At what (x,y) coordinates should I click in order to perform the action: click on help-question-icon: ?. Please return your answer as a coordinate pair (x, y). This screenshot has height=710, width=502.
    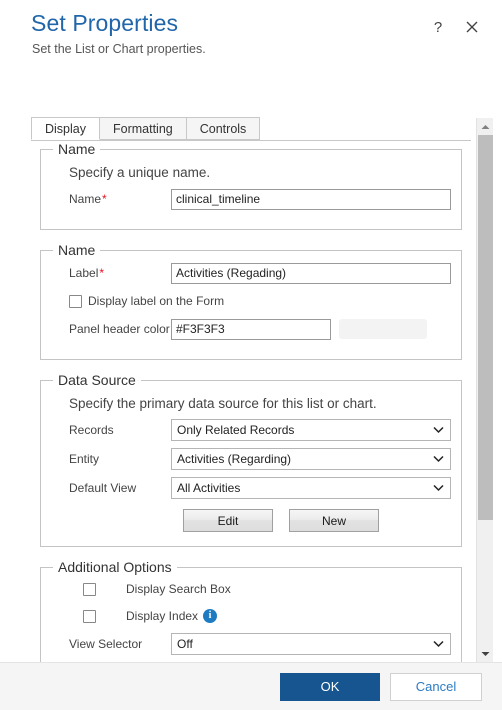
    Looking at the image, I should click on (438, 27).